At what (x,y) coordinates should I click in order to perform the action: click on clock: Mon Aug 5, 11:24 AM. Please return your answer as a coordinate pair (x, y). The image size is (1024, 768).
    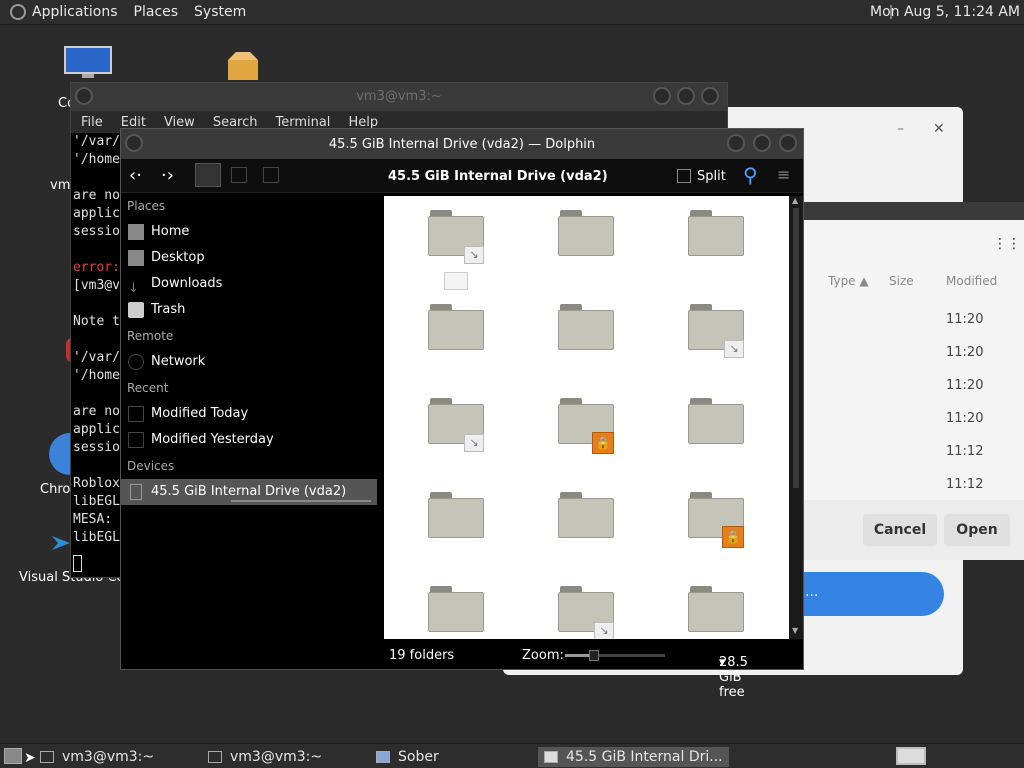
    Looking at the image, I should click on (945, 12).